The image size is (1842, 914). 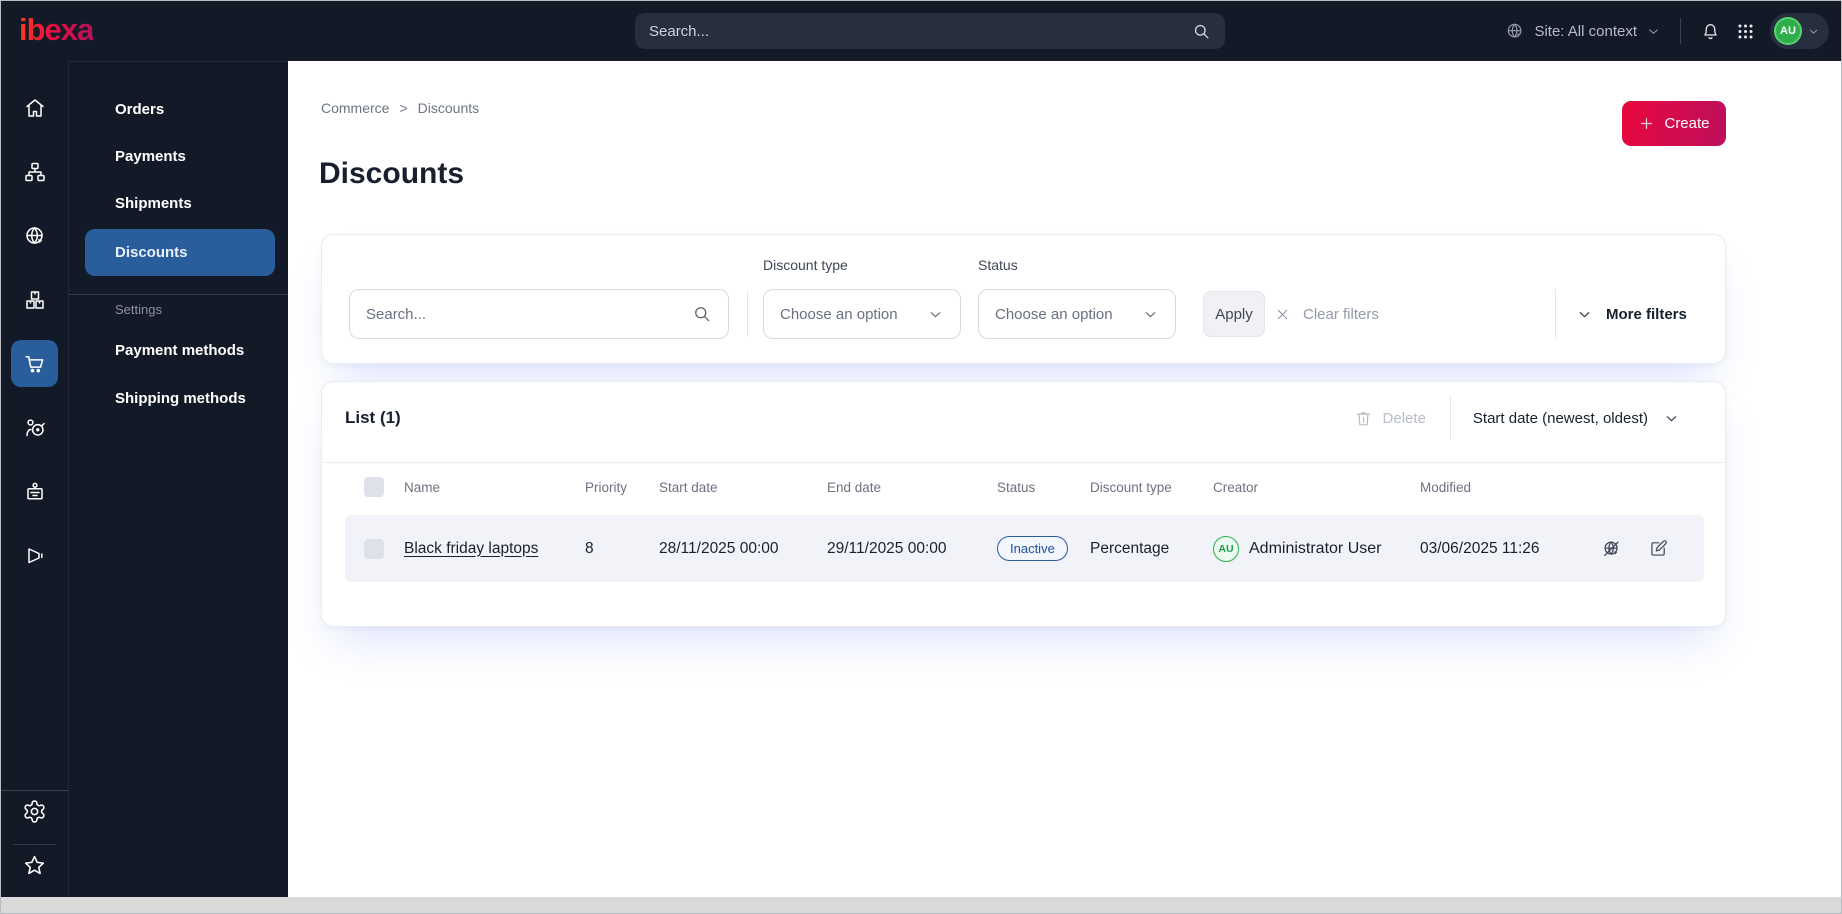 I want to click on trash-icon, so click(x=1363, y=418).